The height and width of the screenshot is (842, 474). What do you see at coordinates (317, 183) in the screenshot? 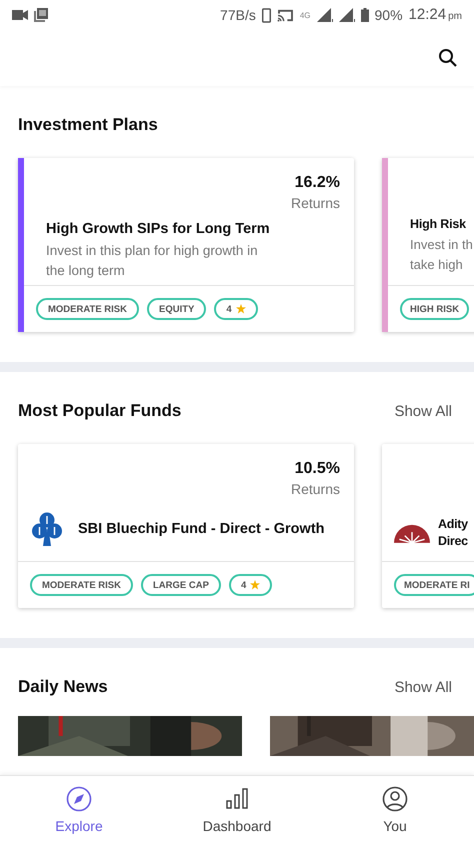
I see `returns-value: 16.2%` at bounding box center [317, 183].